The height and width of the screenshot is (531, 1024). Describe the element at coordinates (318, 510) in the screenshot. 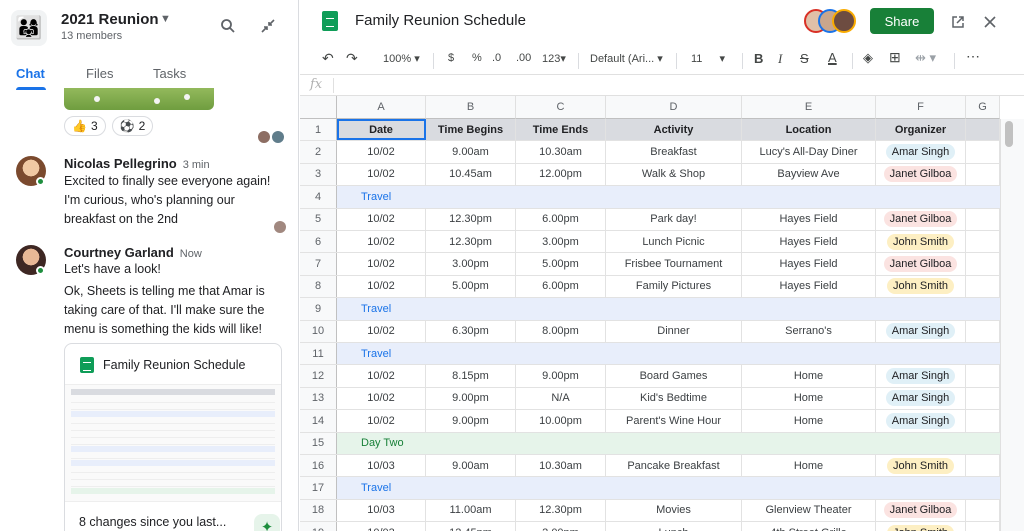

I see `row-header: 18` at that location.